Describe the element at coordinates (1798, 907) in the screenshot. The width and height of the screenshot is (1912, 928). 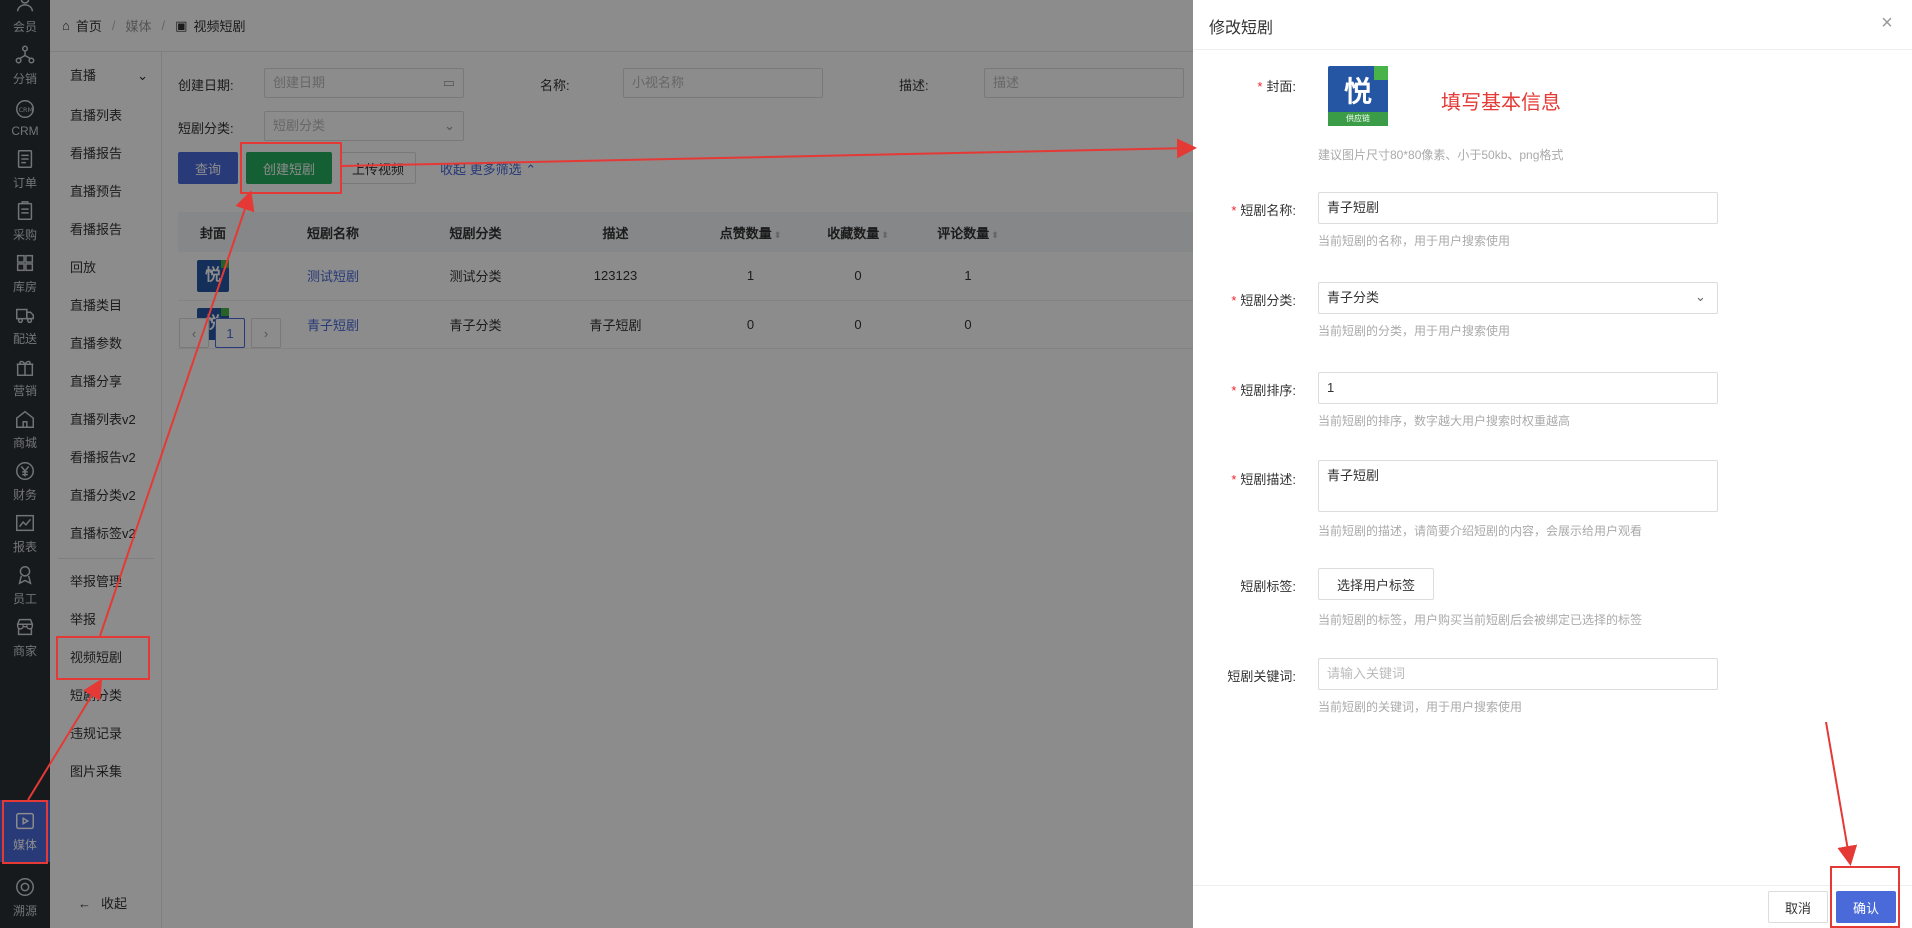
I see `cancel-button: 取消` at that location.